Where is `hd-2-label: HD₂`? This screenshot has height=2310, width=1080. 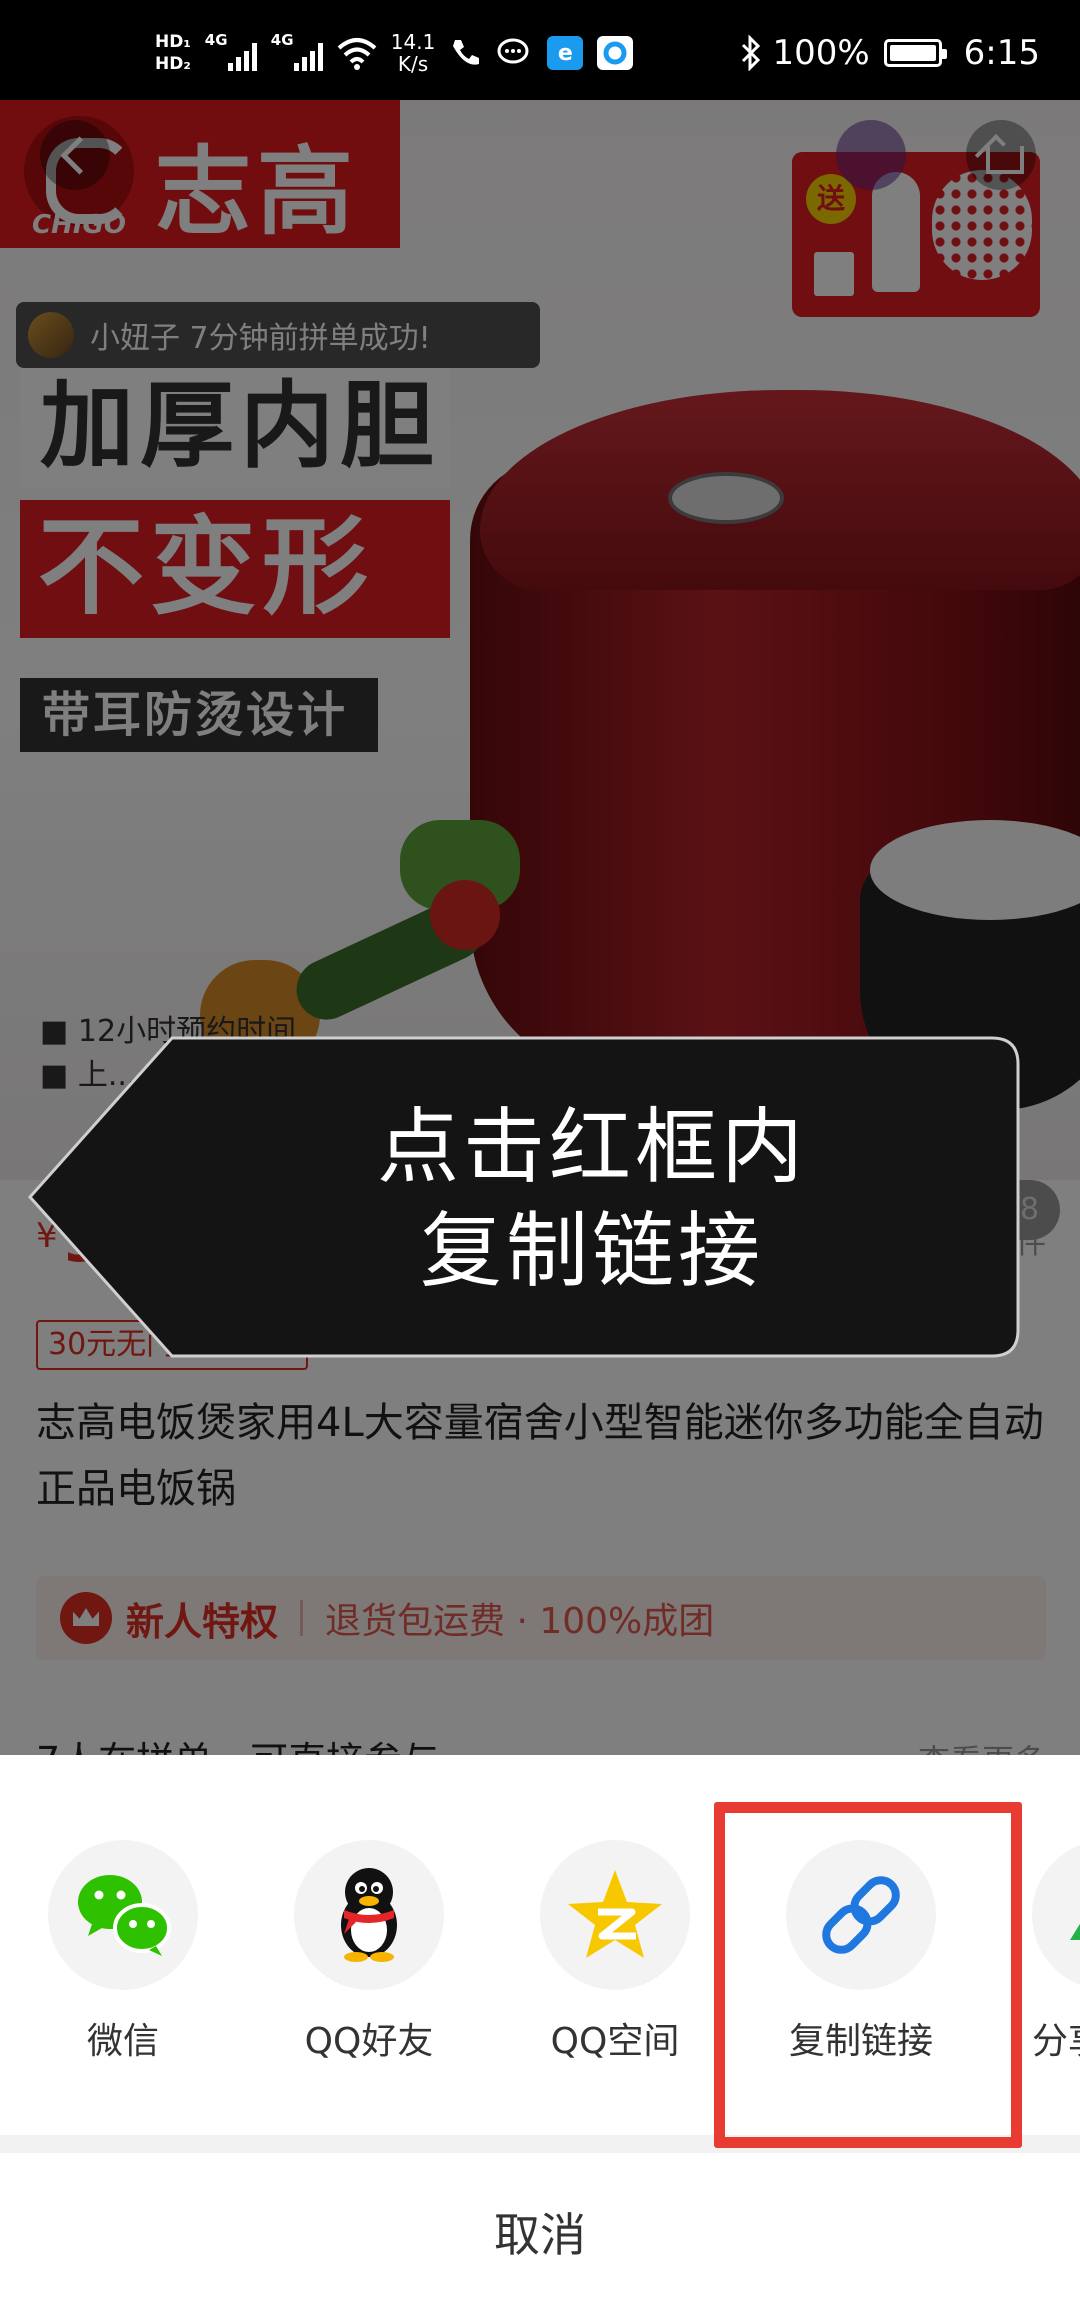 hd-2-label: HD₂ is located at coordinates (173, 64).